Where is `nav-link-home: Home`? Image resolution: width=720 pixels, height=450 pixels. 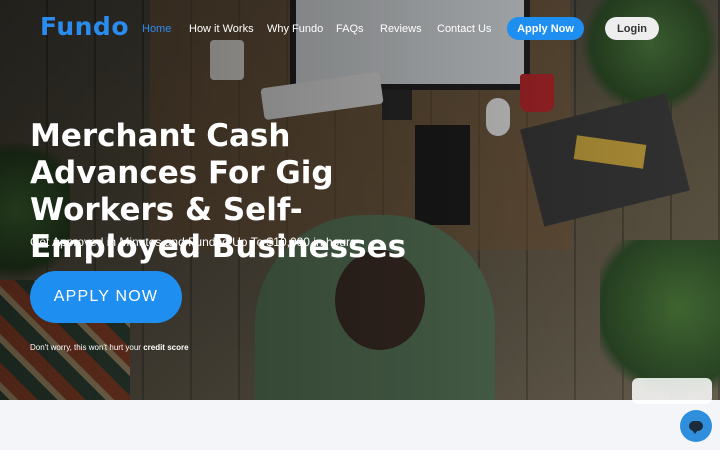
nav-link-home: Home is located at coordinates (156, 29).